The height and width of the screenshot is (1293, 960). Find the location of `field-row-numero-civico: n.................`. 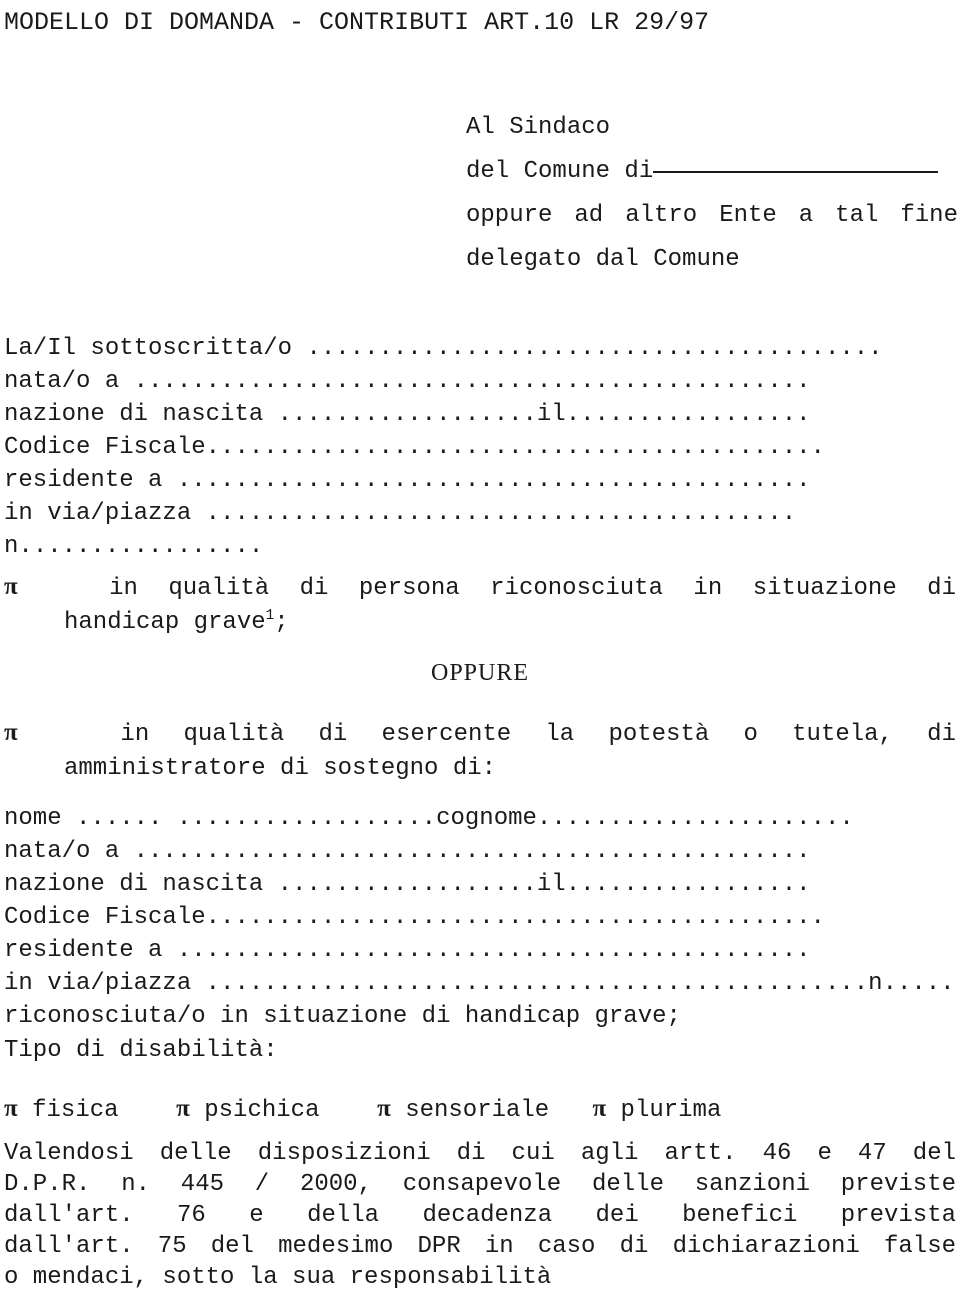

field-row-numero-civico: n................. is located at coordinates (480, 546).